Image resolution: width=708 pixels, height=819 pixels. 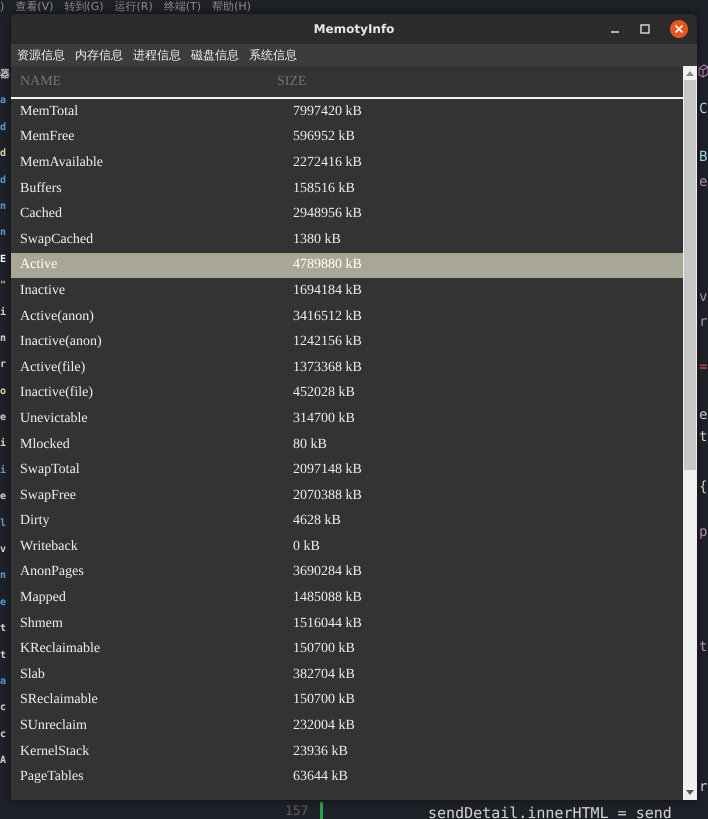 I want to click on table-row: KReclaimable 150700 kB, so click(x=347, y=649).